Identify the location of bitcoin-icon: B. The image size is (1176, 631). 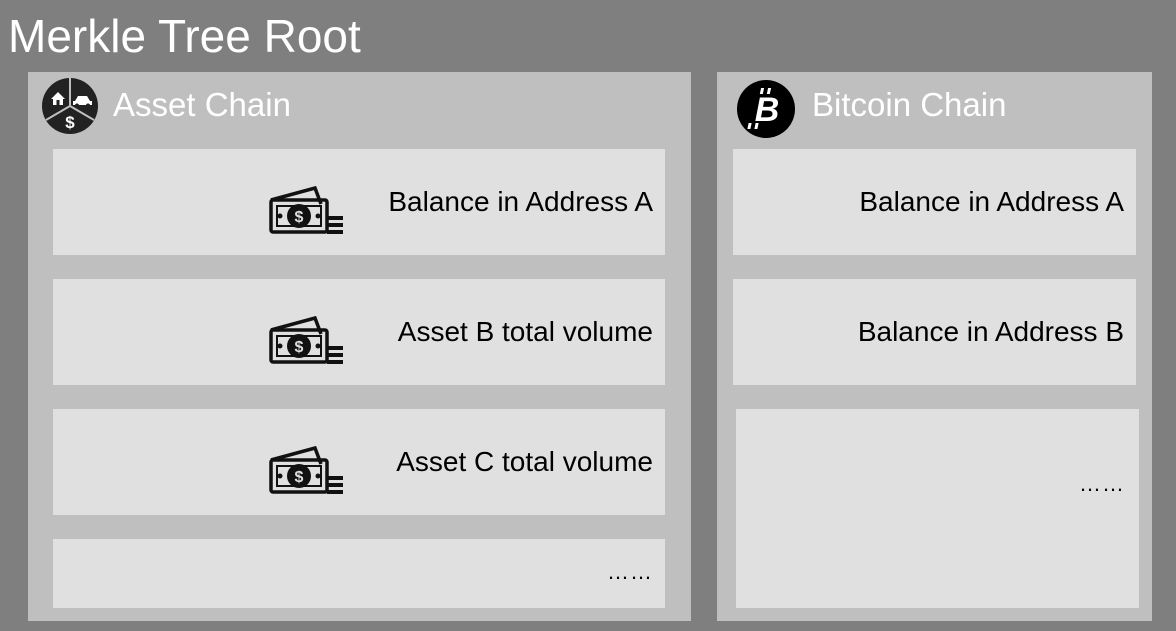
(766, 109).